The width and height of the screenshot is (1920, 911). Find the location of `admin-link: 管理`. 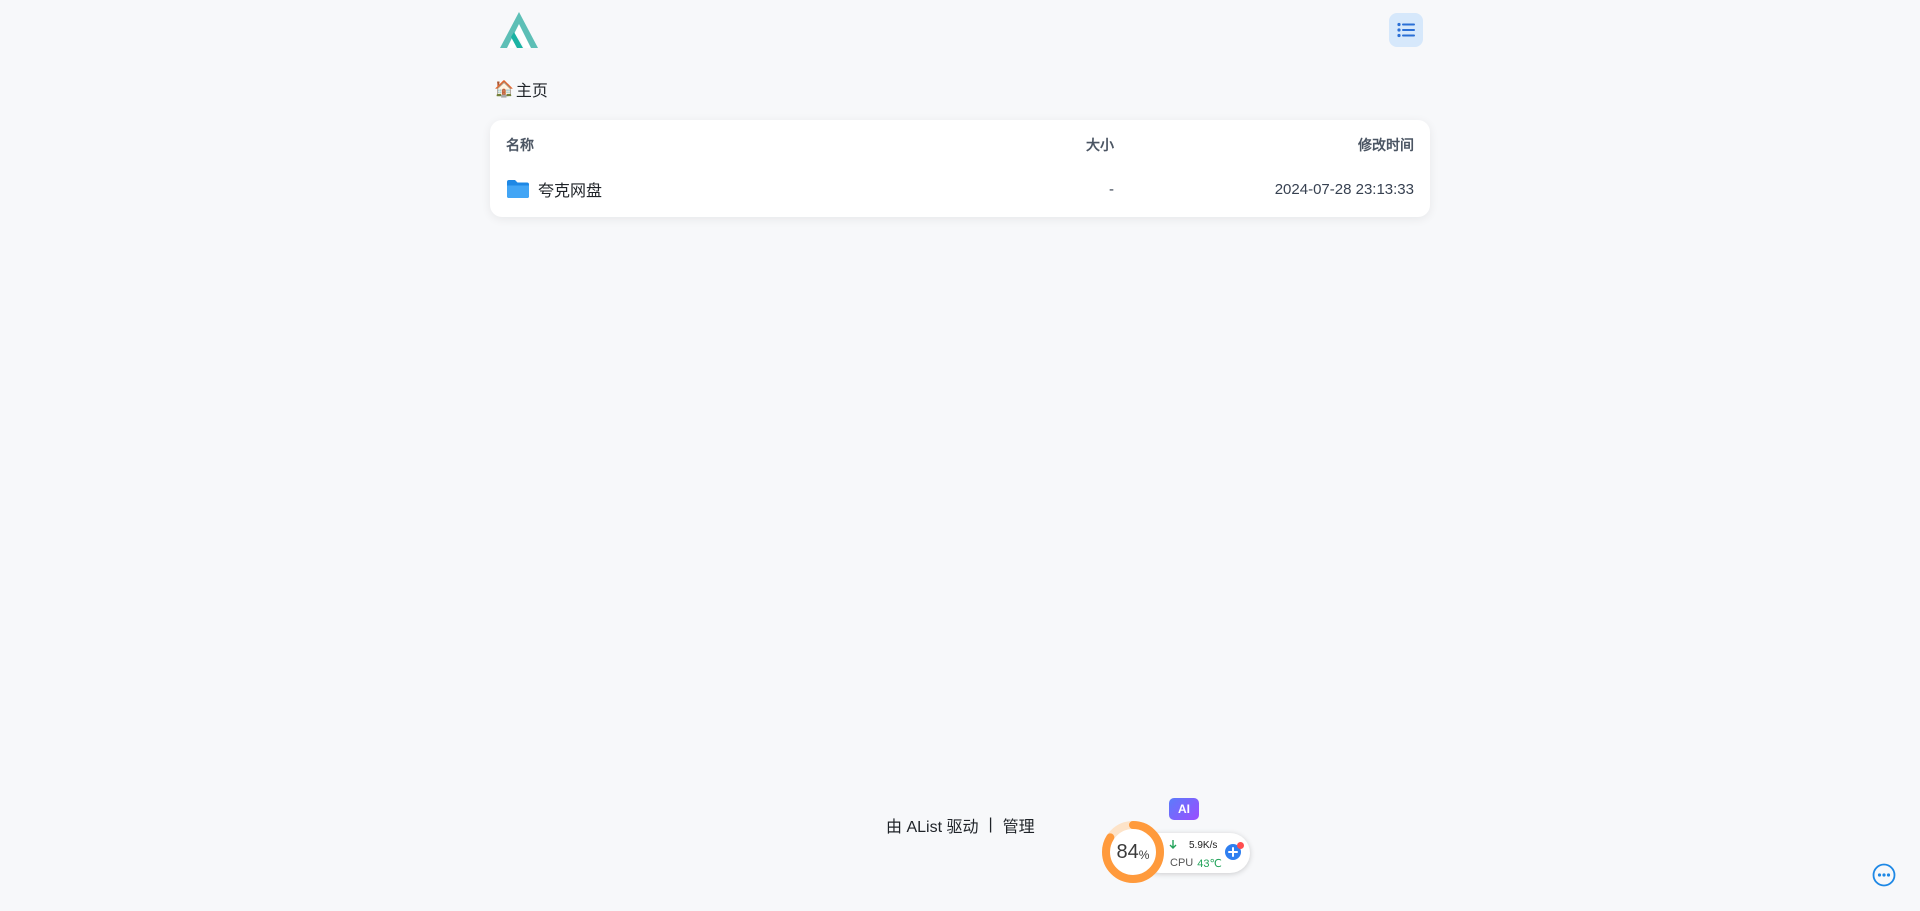

admin-link: 管理 is located at coordinates (1019, 825).